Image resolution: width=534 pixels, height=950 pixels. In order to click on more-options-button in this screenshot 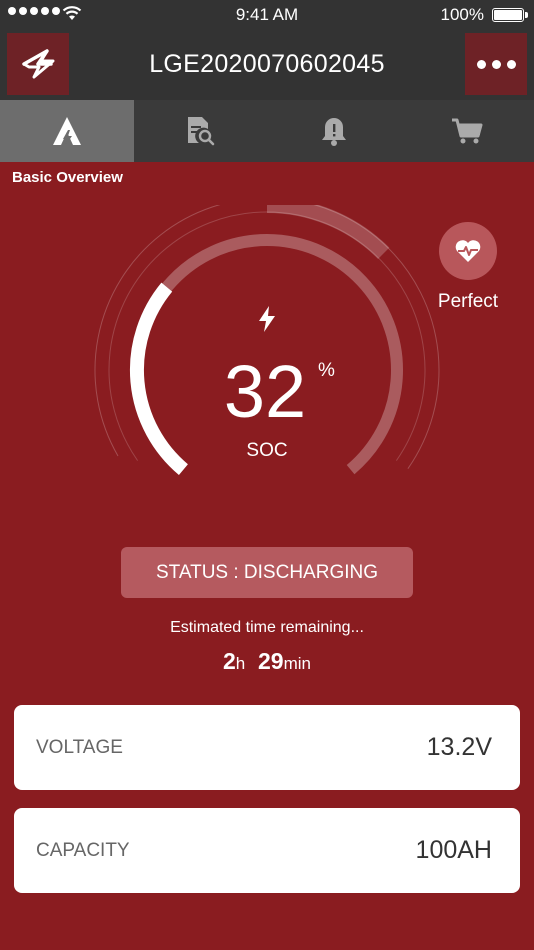, I will do `click(496, 64)`.